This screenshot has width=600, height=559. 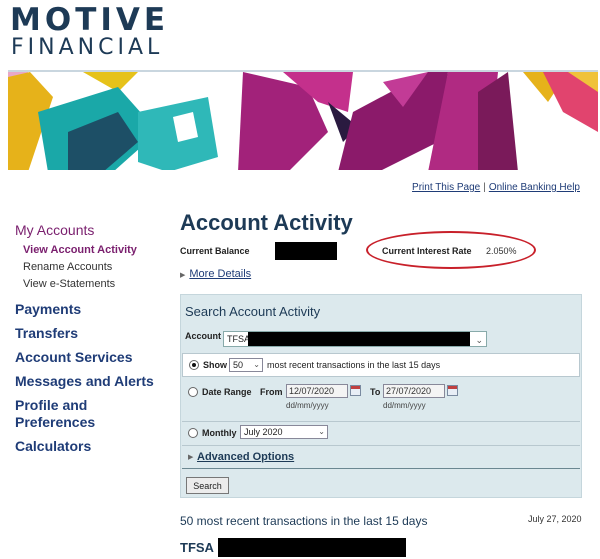 What do you see at coordinates (90, 333) in the screenshot?
I see `nav-transfers: Transfers` at bounding box center [90, 333].